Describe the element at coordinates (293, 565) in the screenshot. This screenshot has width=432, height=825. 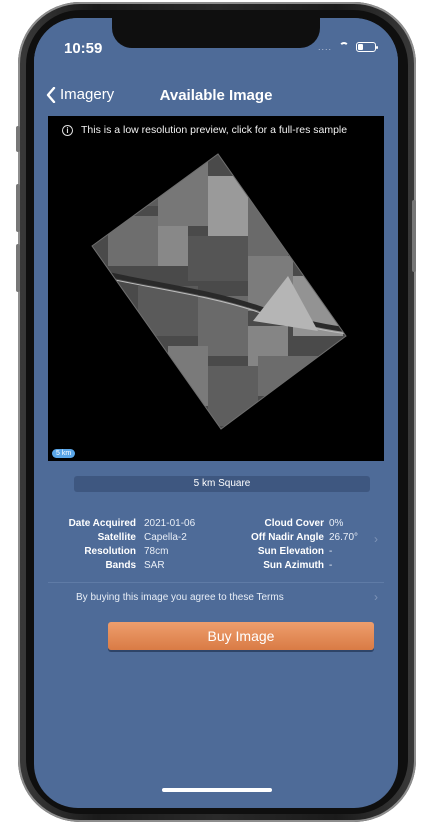
I see `sun-azimuth-label: Sun Azimuth` at that location.